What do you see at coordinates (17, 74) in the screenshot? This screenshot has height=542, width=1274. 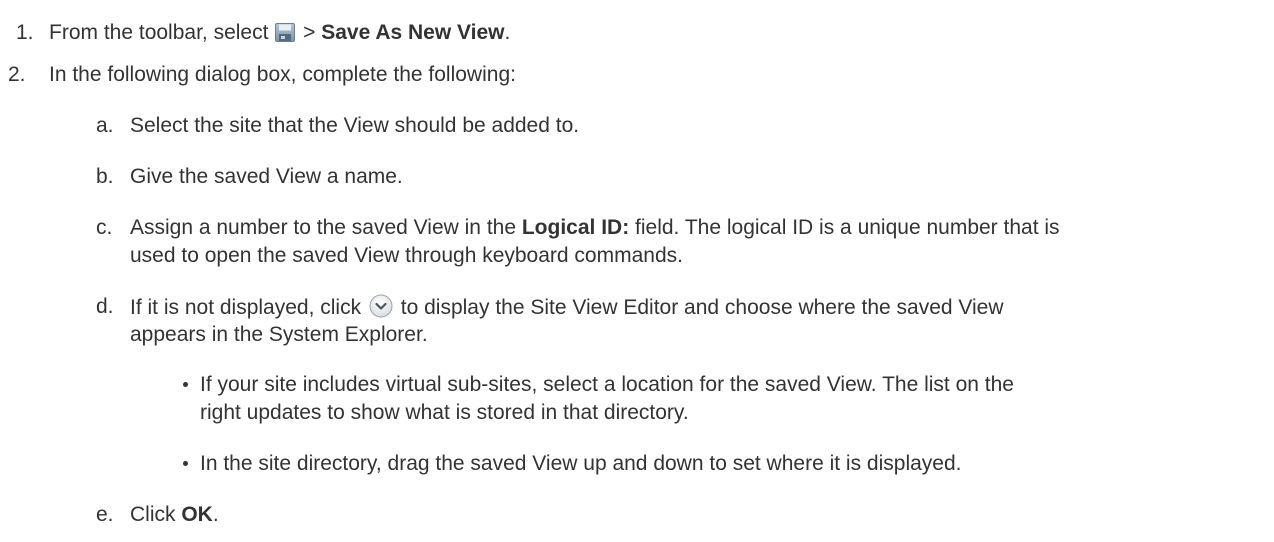 I see `step-2-marker: 2.` at bounding box center [17, 74].